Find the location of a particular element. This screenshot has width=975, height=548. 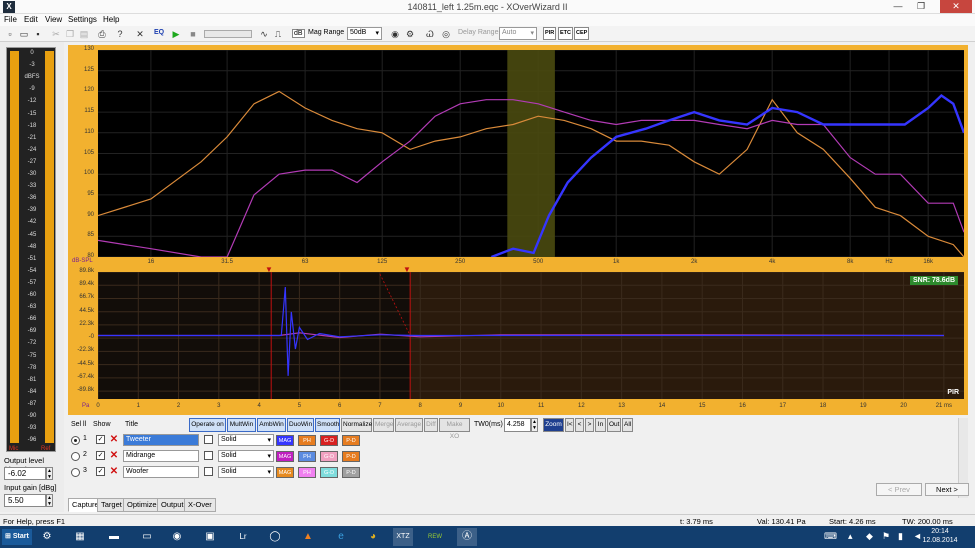

stop-icon: ■ is located at coordinates (193, 34).